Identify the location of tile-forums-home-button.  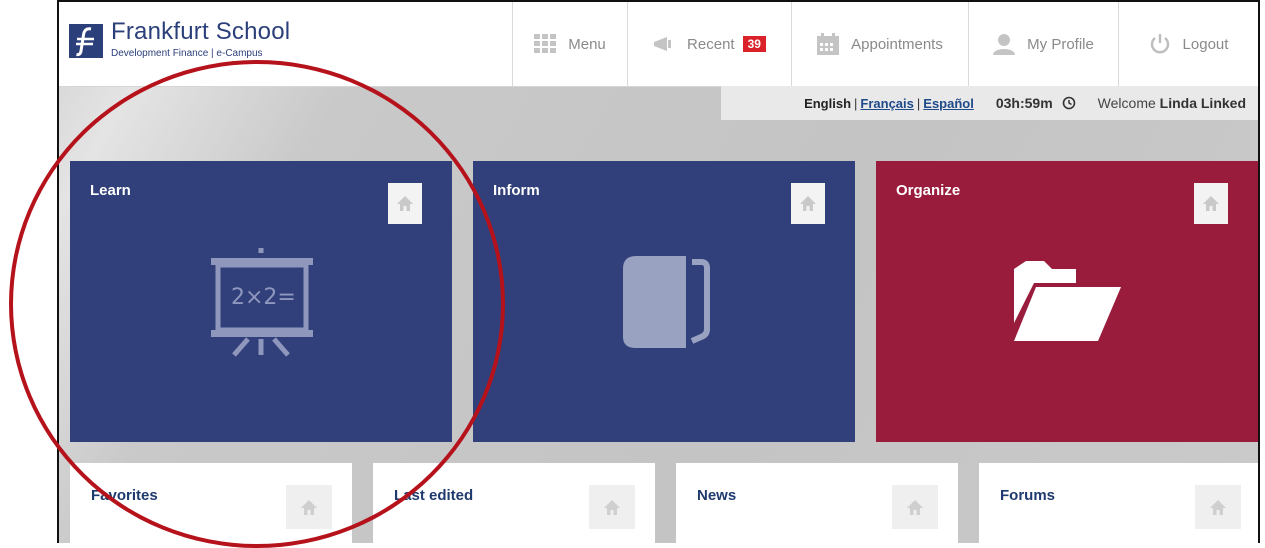
(1218, 507).